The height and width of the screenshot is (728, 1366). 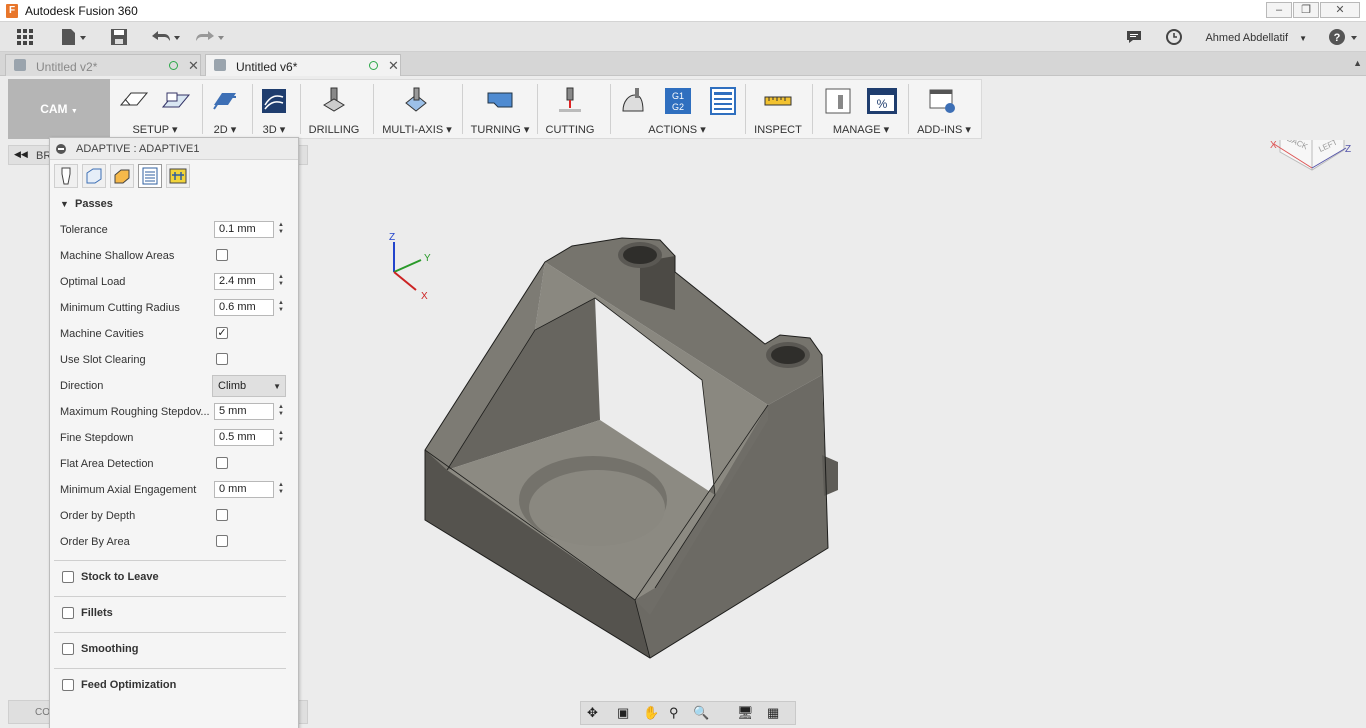 I want to click on job-status-clock-icon, so click(x=1174, y=37).